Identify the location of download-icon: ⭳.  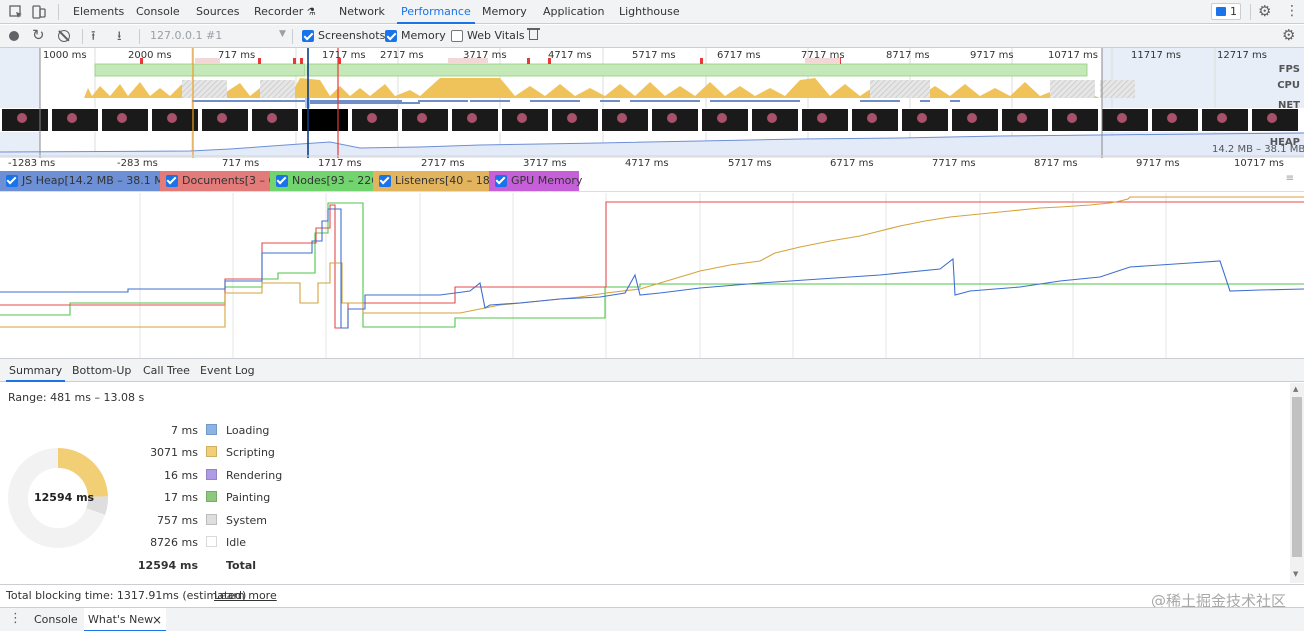
(119, 38).